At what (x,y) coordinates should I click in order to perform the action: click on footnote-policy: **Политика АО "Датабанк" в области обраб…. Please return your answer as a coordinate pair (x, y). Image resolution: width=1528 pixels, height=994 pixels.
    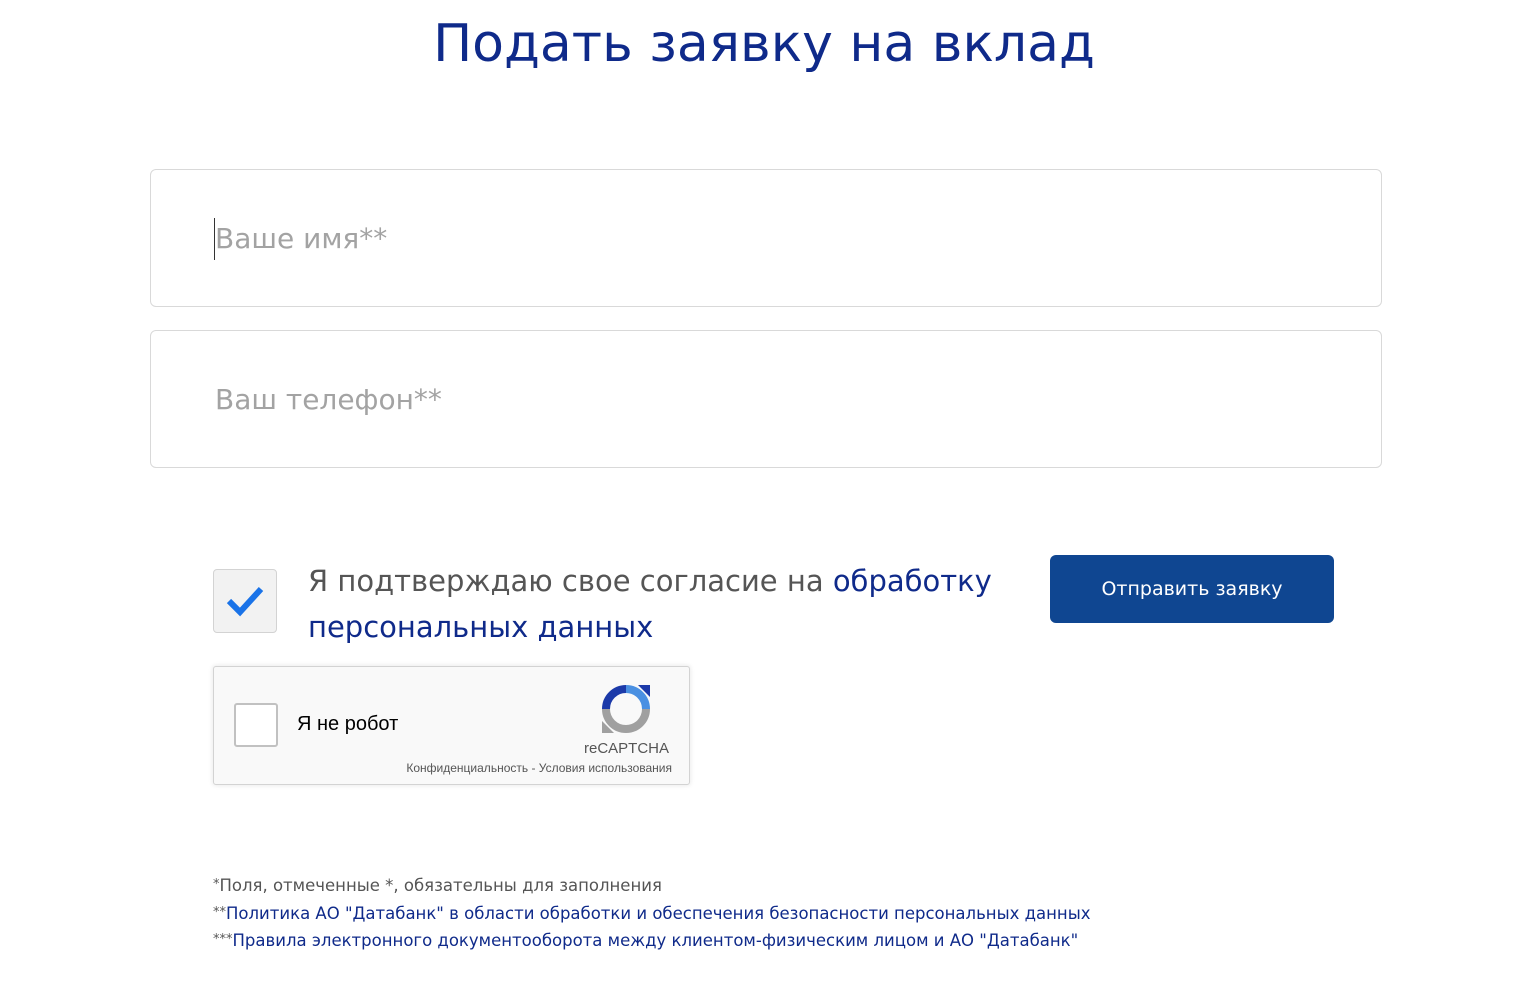
    Looking at the image, I should click on (652, 914).